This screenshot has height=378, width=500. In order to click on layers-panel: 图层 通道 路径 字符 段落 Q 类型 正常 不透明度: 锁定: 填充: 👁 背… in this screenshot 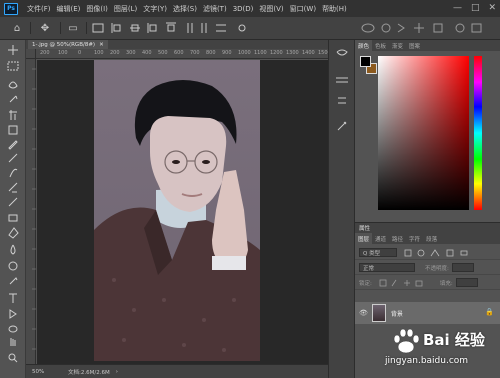, I will do `click(427, 305)`.